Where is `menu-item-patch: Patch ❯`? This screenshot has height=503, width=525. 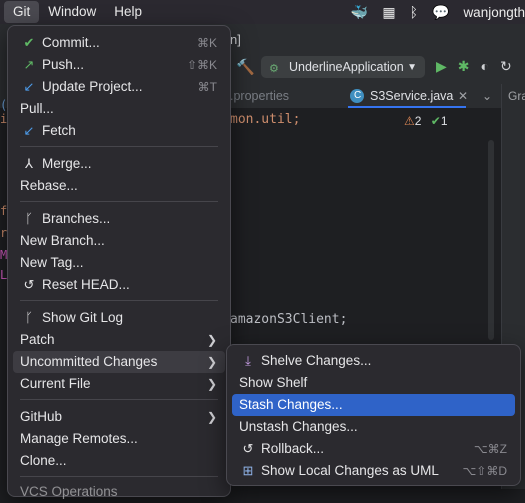 menu-item-patch: Patch ❯ is located at coordinates (119, 340).